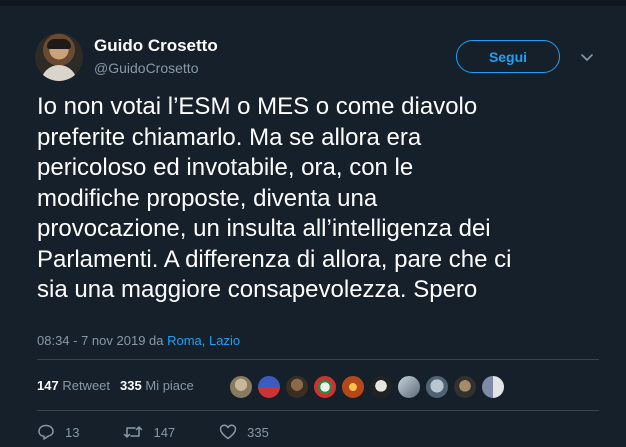 The width and height of the screenshot is (626, 447). Describe the element at coordinates (102, 340) in the screenshot. I see `tweet-timestamp: 08:34 - 7 nov 2019 da` at that location.